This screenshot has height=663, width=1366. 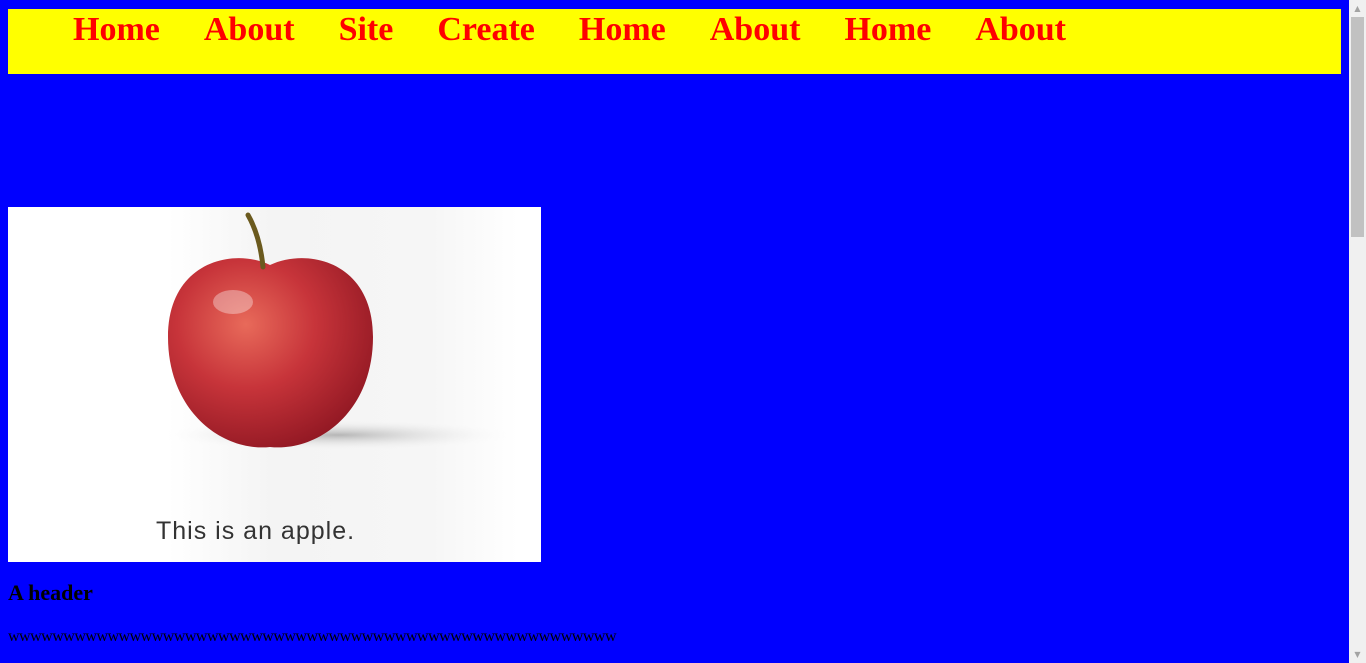 What do you see at coordinates (1020, 30) in the screenshot?
I see `nav-item-about-3: About` at bounding box center [1020, 30].